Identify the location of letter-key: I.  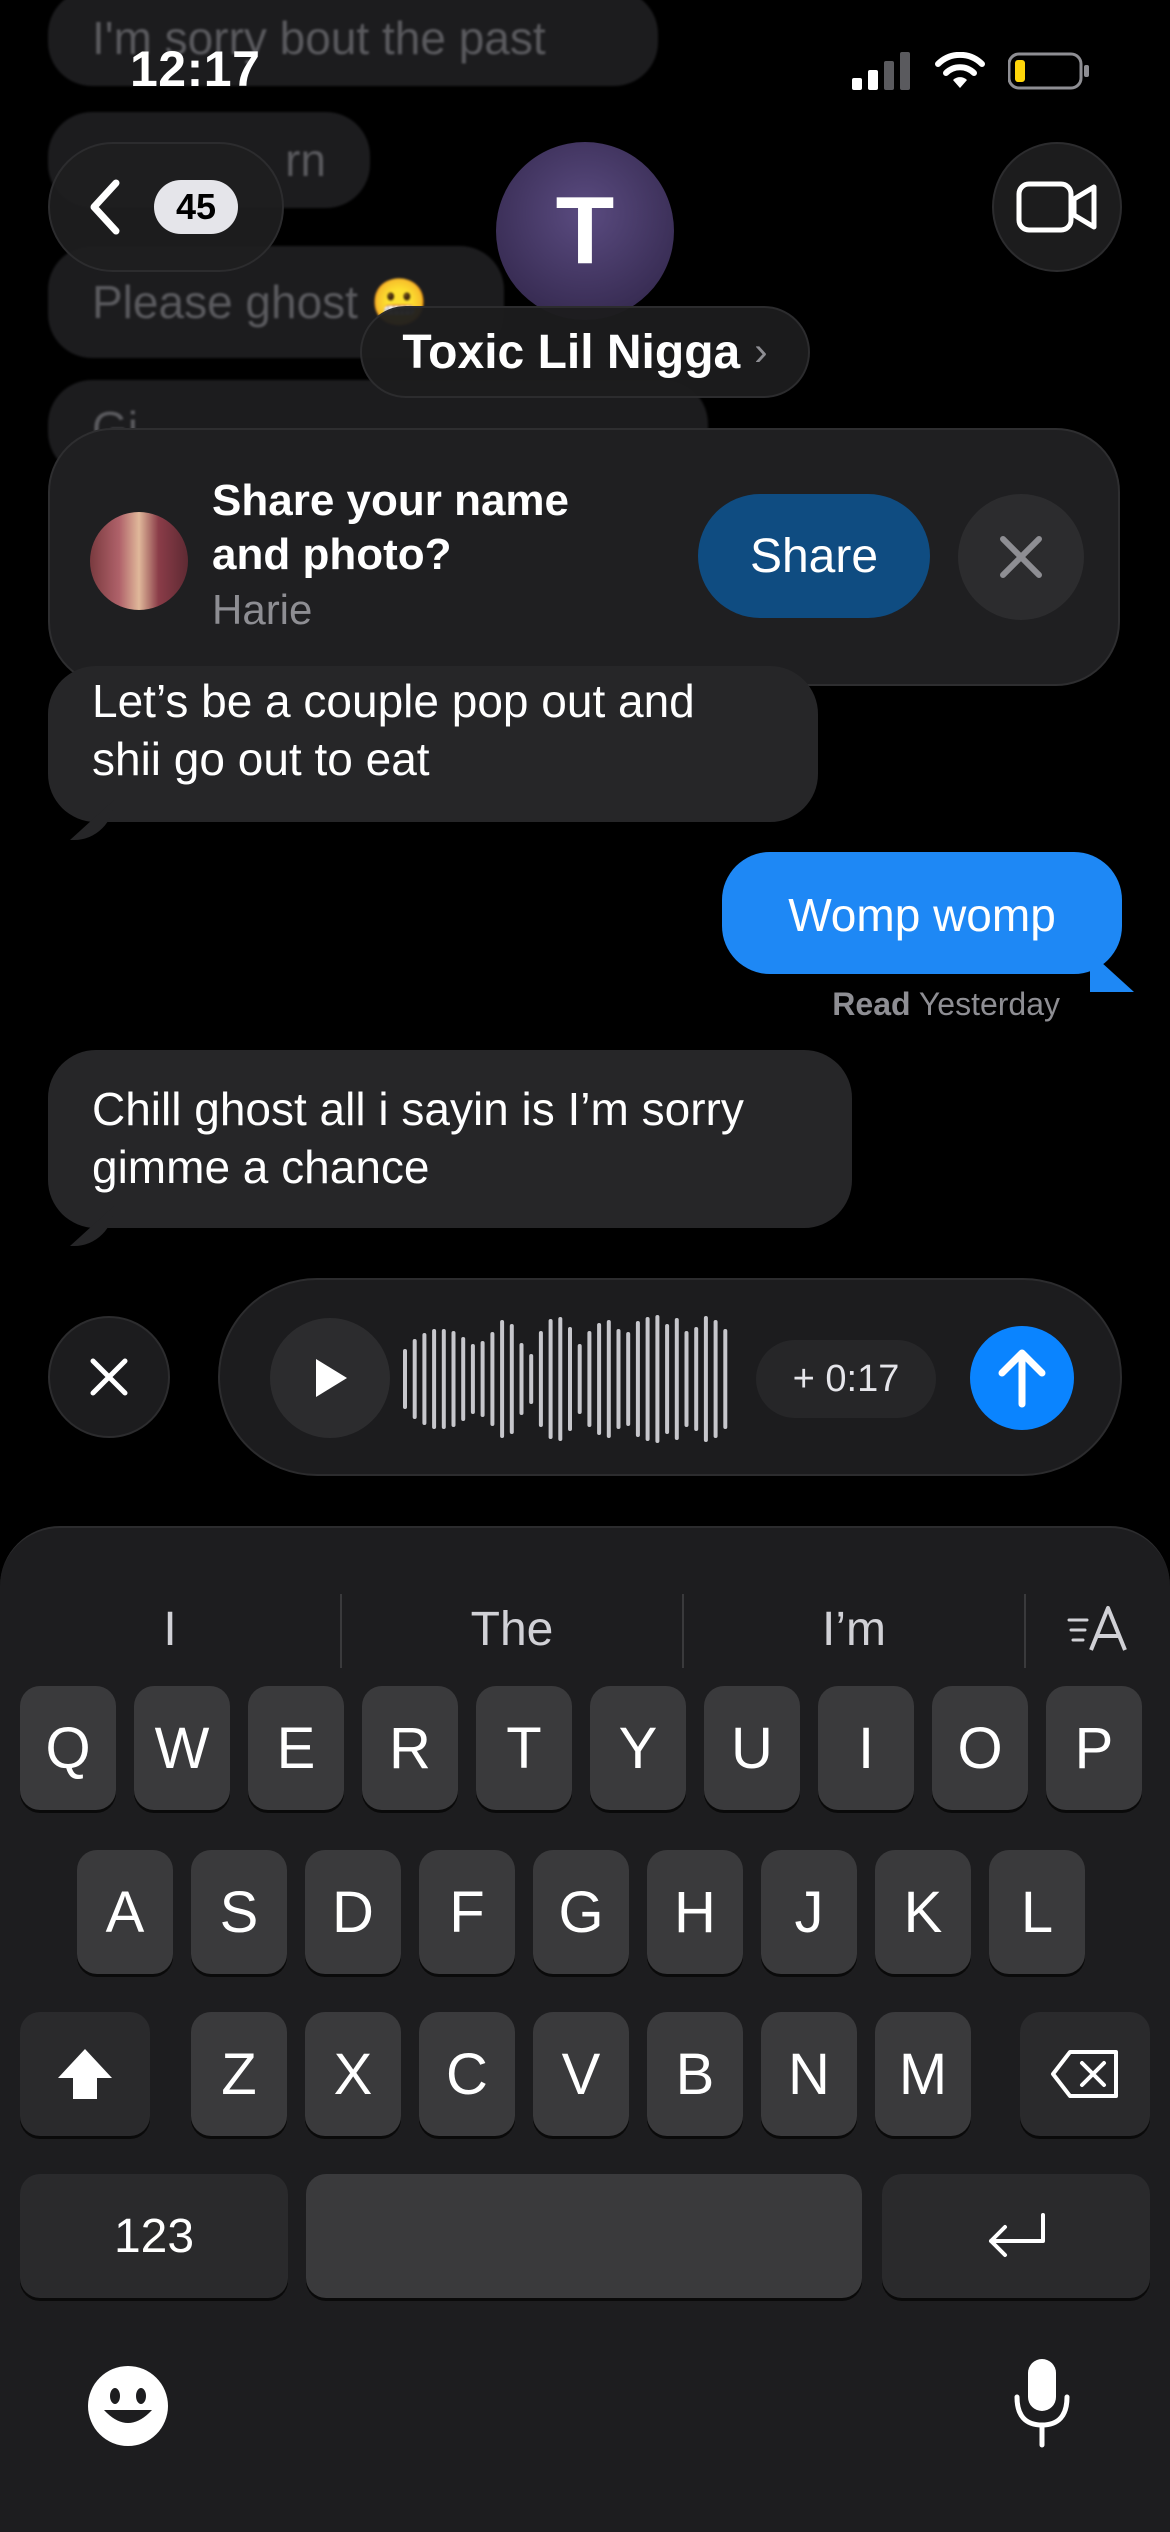
(866, 1748).